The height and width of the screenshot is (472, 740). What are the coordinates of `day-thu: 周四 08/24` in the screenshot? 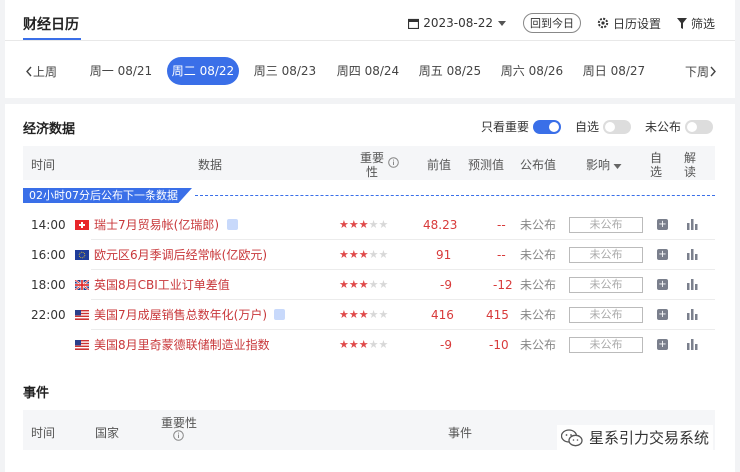 It's located at (368, 71).